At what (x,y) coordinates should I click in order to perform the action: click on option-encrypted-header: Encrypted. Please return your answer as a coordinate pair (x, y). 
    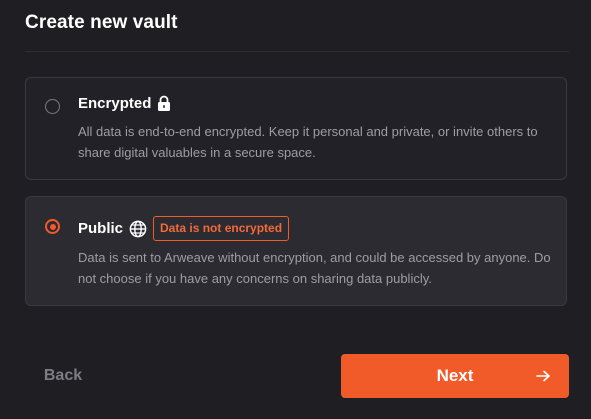
    Looking at the image, I should click on (124, 103).